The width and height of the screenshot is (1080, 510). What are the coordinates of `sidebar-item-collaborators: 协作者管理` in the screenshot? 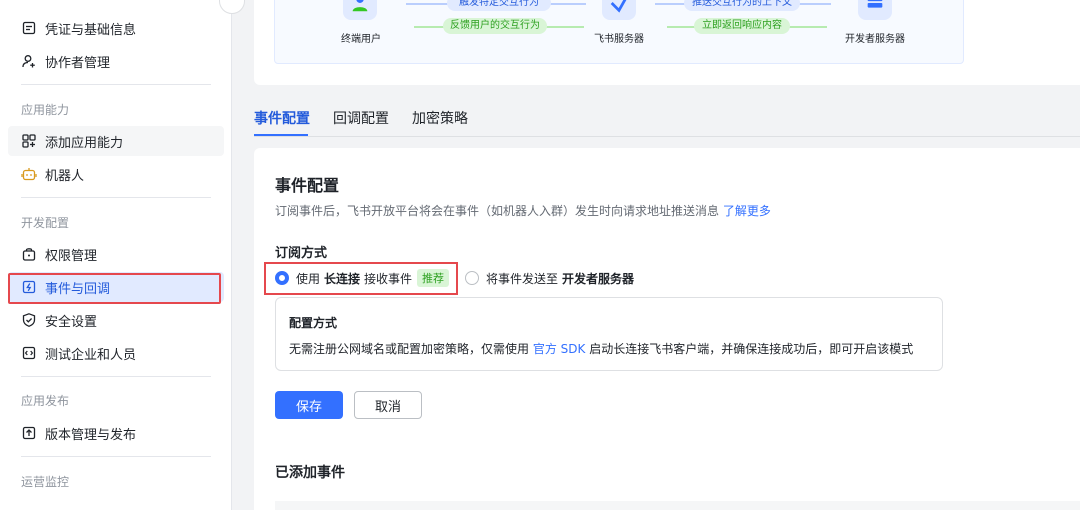 It's located at (116, 61).